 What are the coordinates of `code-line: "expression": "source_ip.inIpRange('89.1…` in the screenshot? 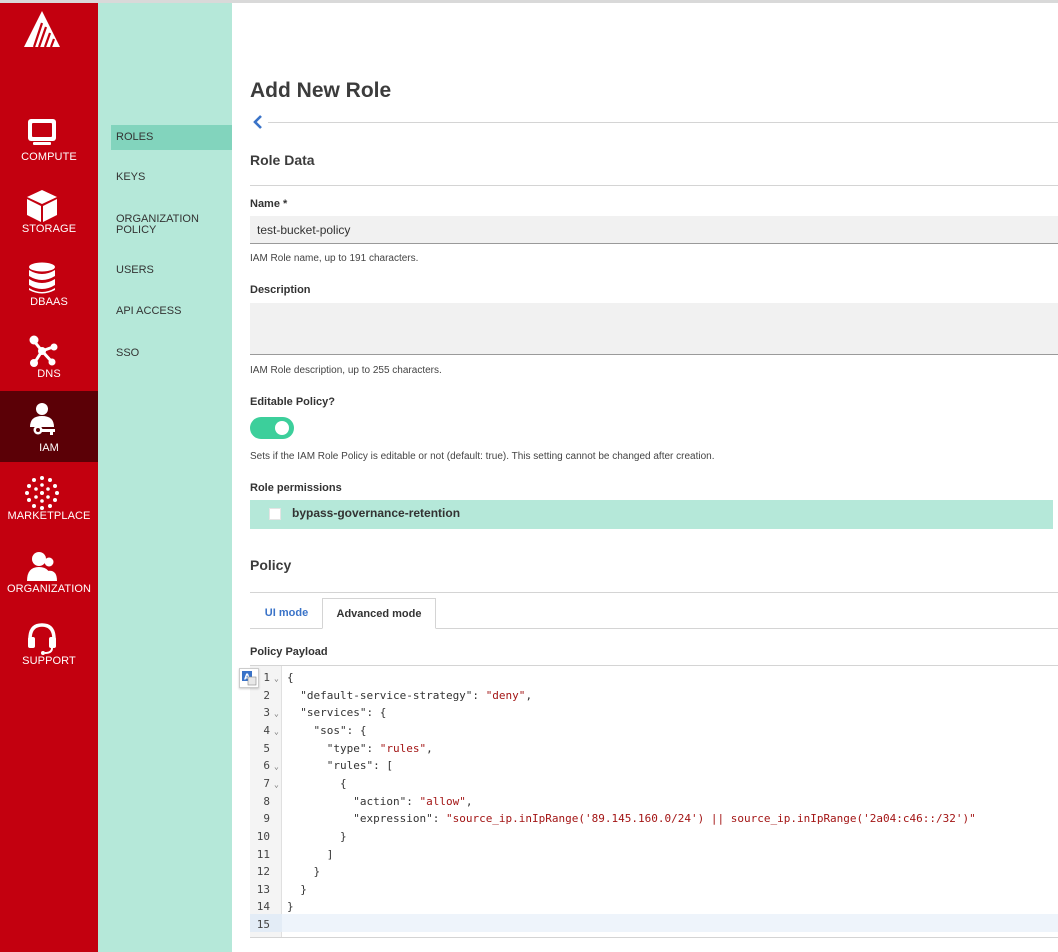 It's located at (631, 818).